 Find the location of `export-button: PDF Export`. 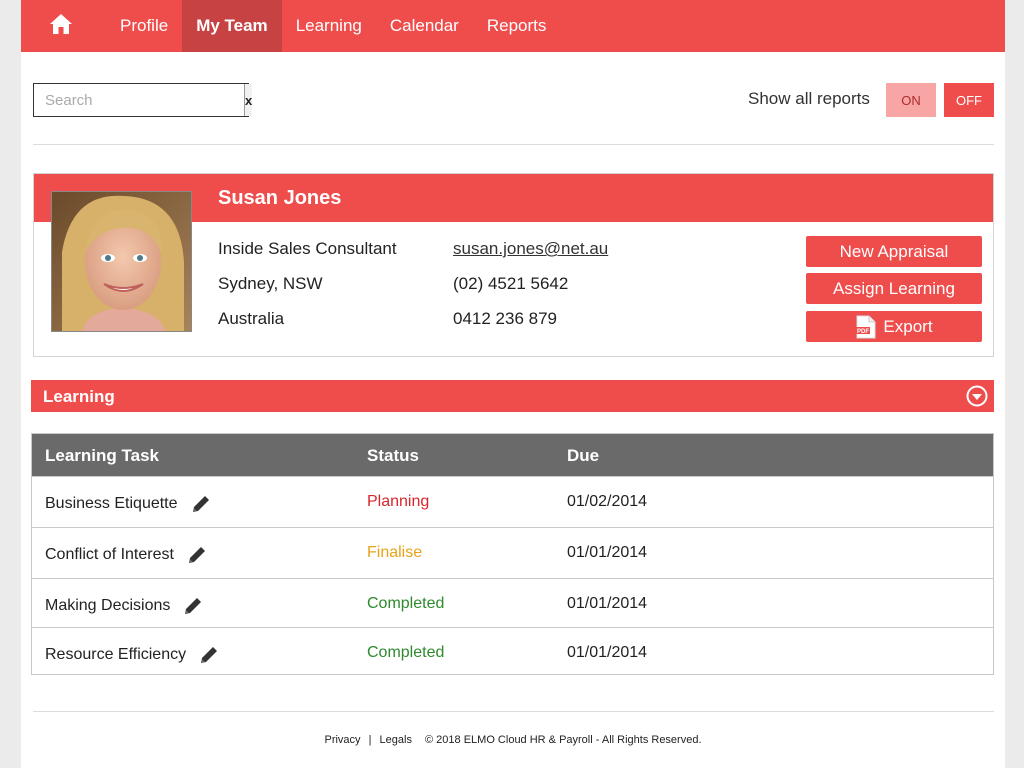

export-button: PDF Export is located at coordinates (894, 326).